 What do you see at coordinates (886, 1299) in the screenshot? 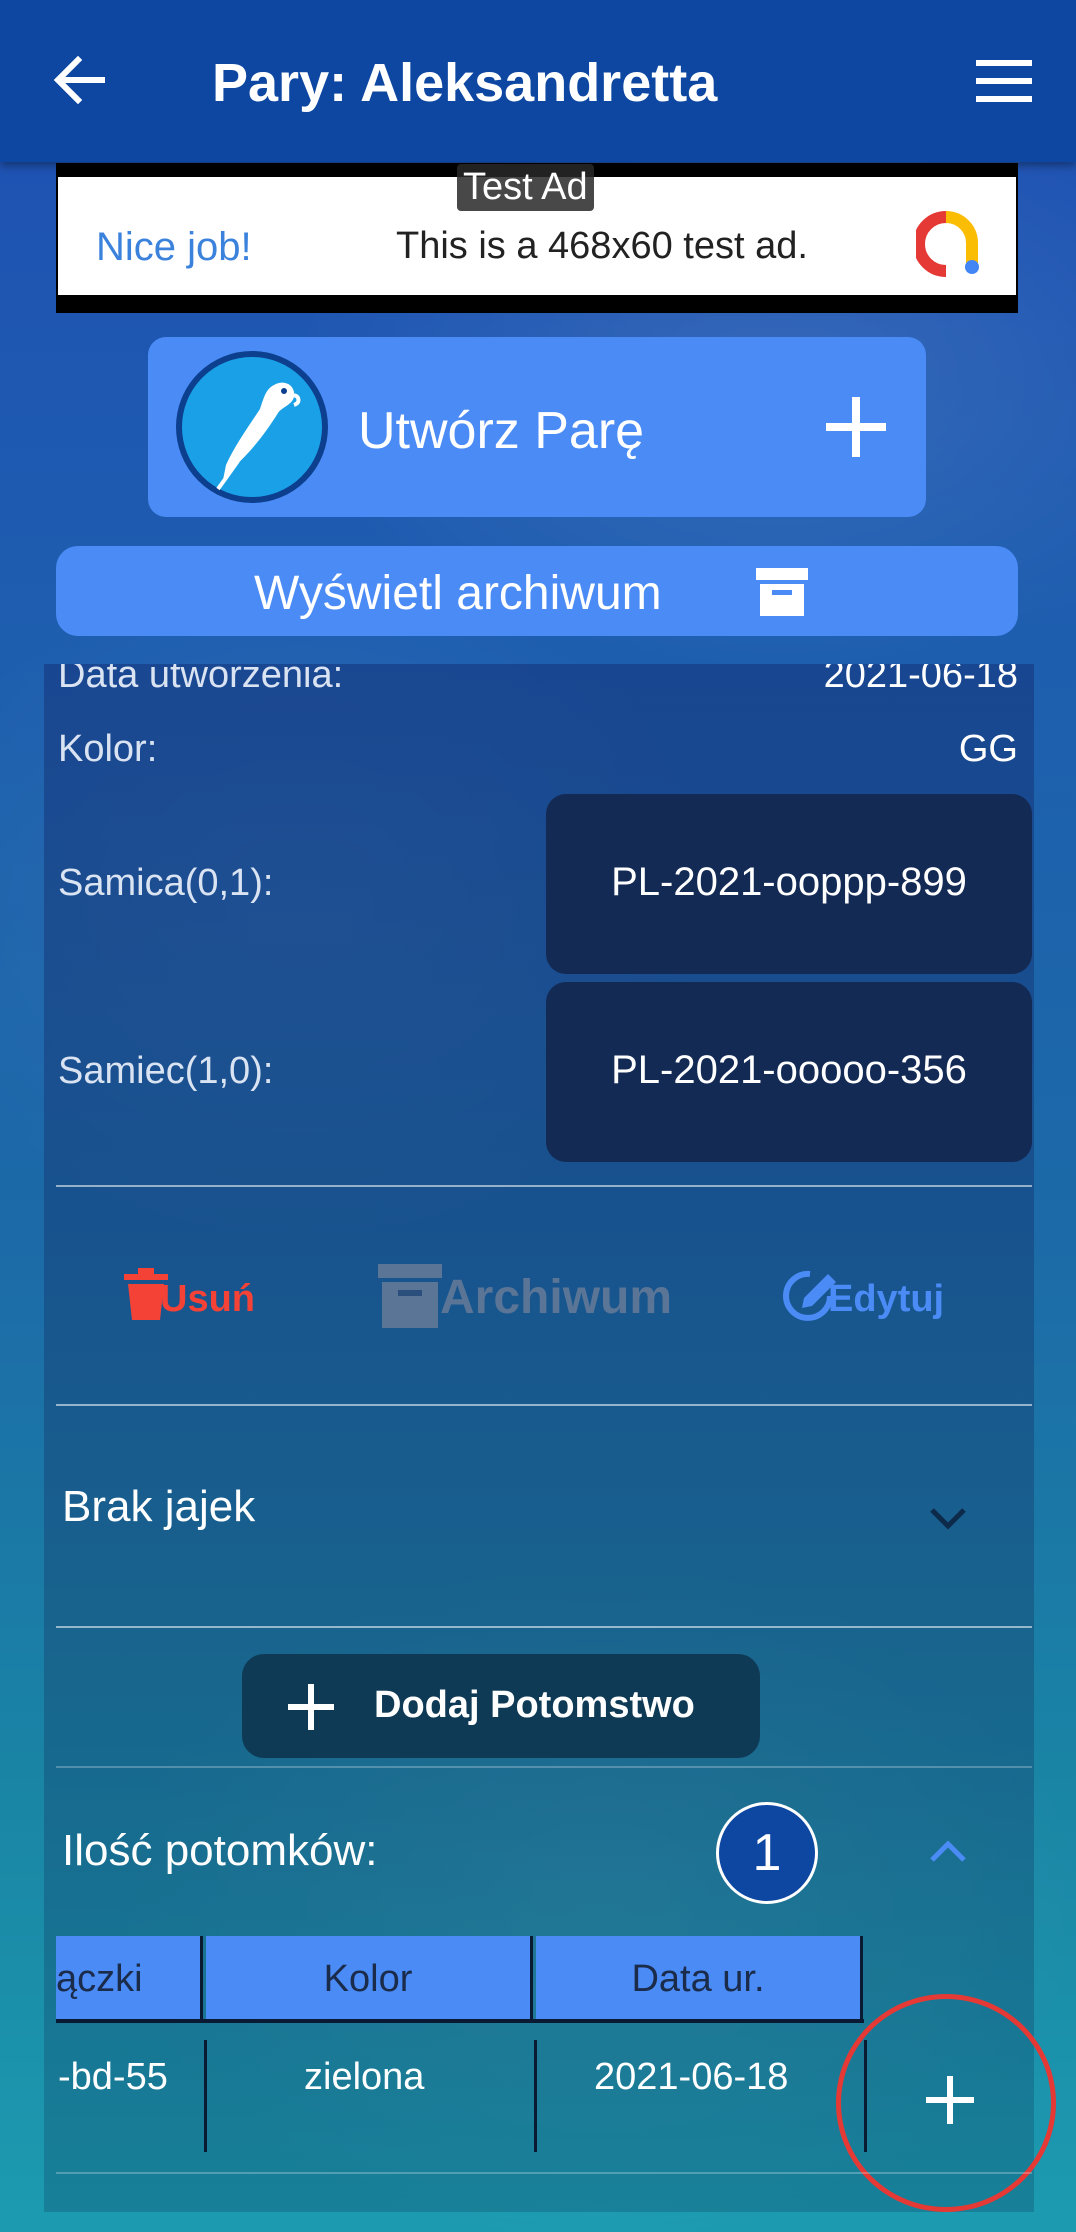
I see `edit-button: Edytuj` at bounding box center [886, 1299].